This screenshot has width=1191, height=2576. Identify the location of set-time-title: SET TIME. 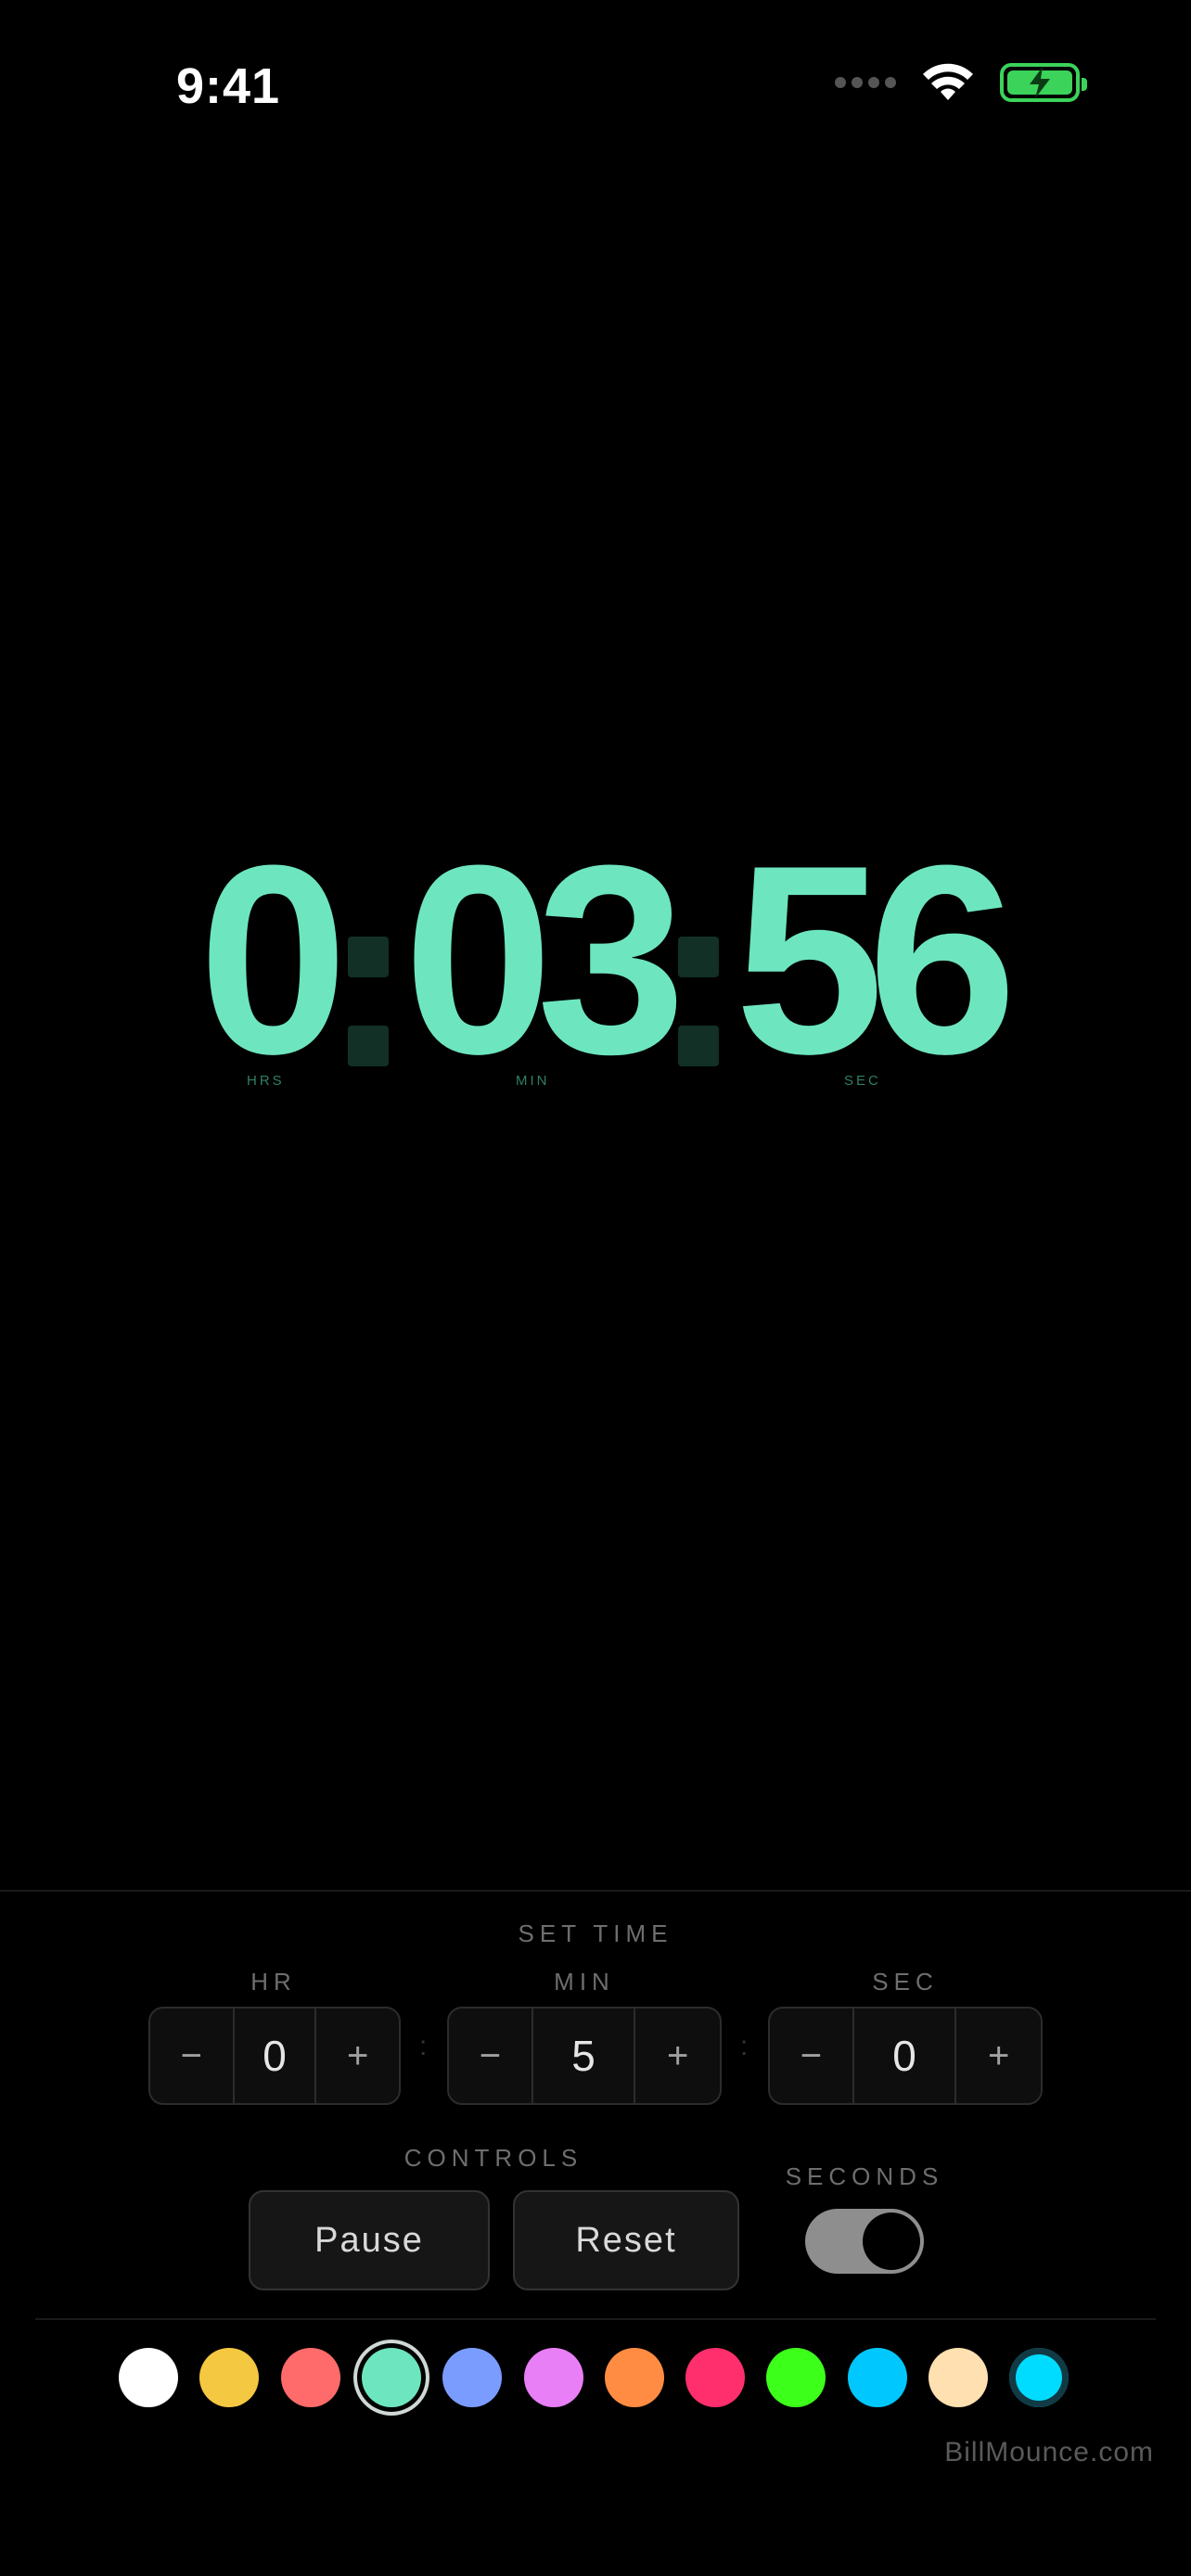
(595, 1933).